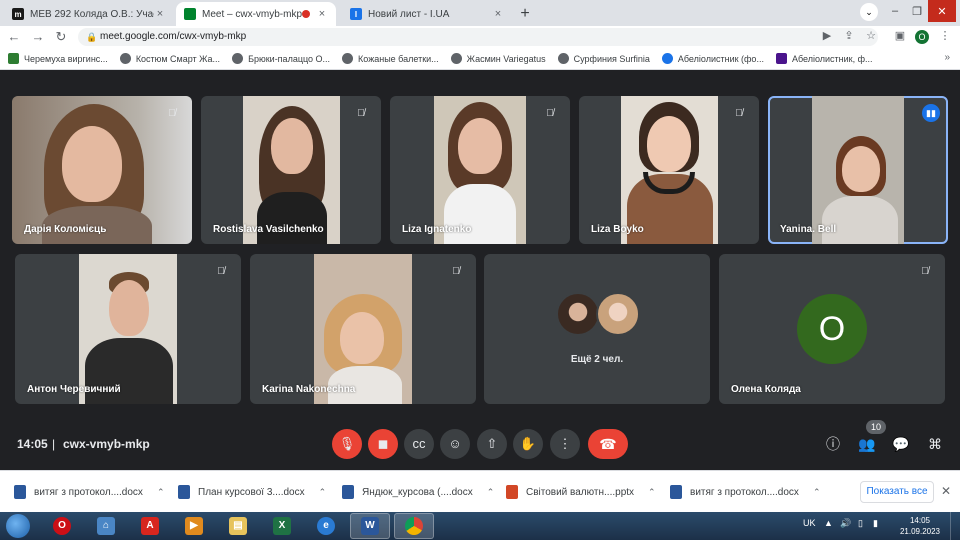  Describe the element at coordinates (608, 444) in the screenshot. I see `leave-call-button: ☎` at that location.